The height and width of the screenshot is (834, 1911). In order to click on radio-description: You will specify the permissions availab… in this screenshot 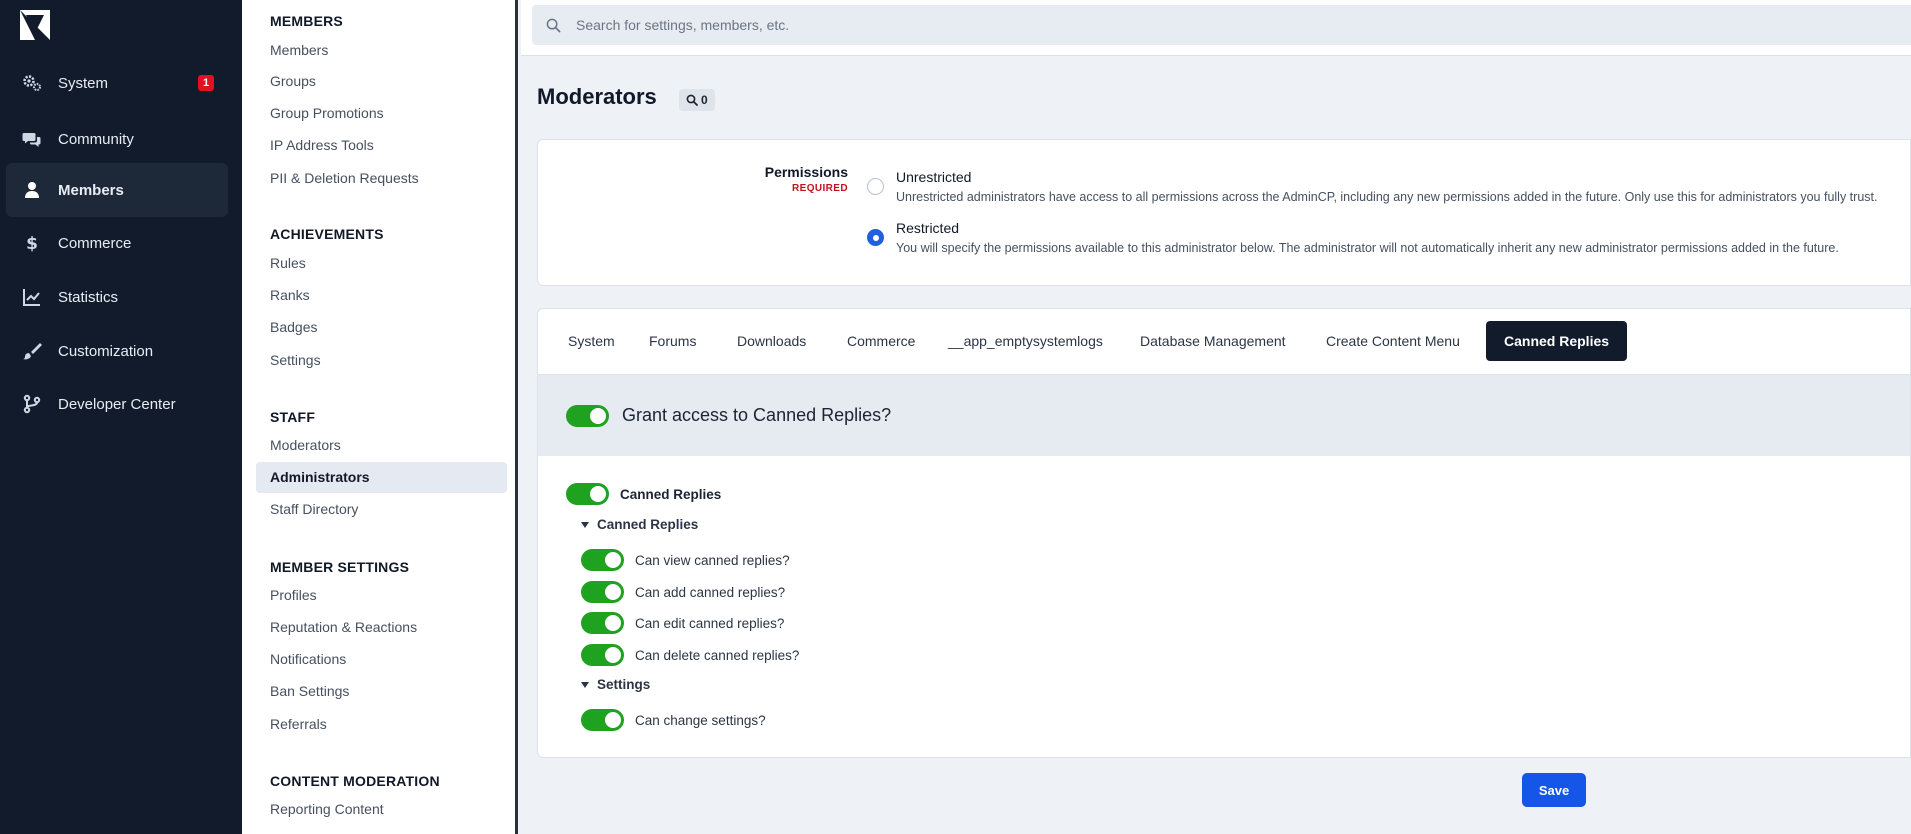, I will do `click(1367, 248)`.